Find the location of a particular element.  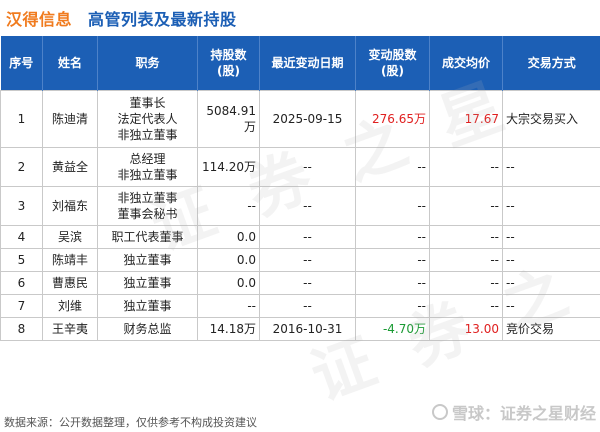

row-number: 8 is located at coordinates (21, 329).